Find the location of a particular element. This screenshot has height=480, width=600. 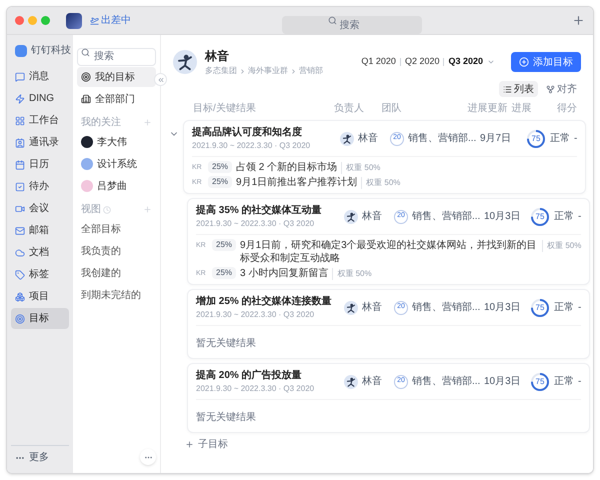

quarter-tab: Q1 2020 is located at coordinates (378, 62).